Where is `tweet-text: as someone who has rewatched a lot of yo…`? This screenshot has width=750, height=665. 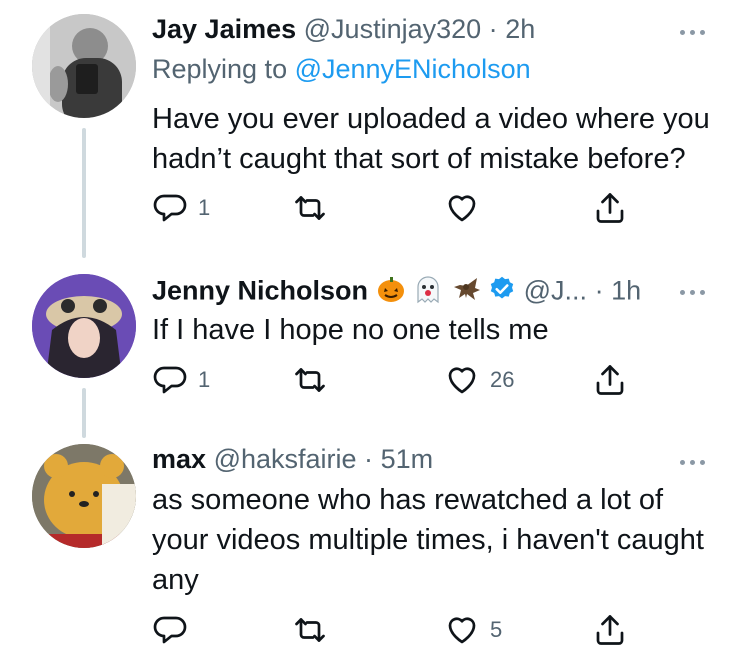
tweet-text: as someone who has rewatched a lot of yo… is located at coordinates (428, 540).